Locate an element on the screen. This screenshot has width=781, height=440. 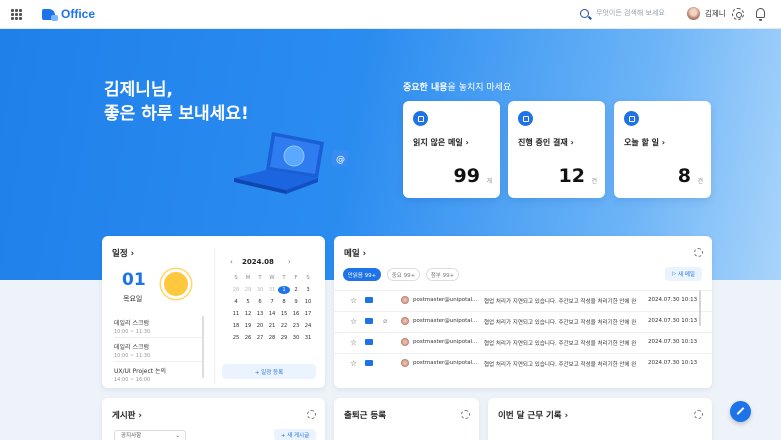
calendar-day: 13 is located at coordinates (260, 314).